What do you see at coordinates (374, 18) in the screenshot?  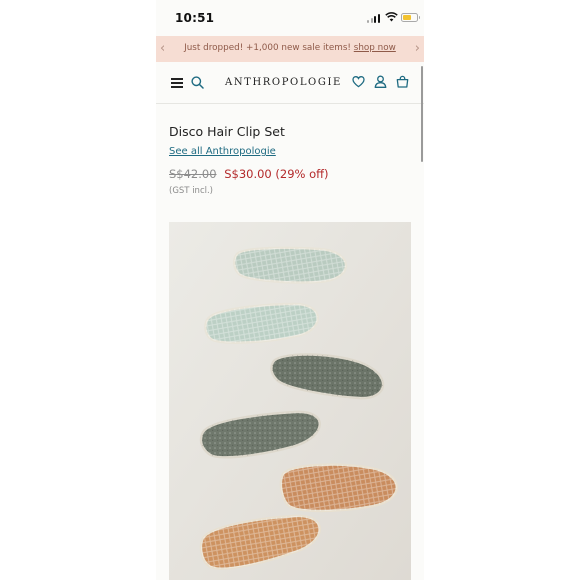 I see `cellular-signal-icon` at bounding box center [374, 18].